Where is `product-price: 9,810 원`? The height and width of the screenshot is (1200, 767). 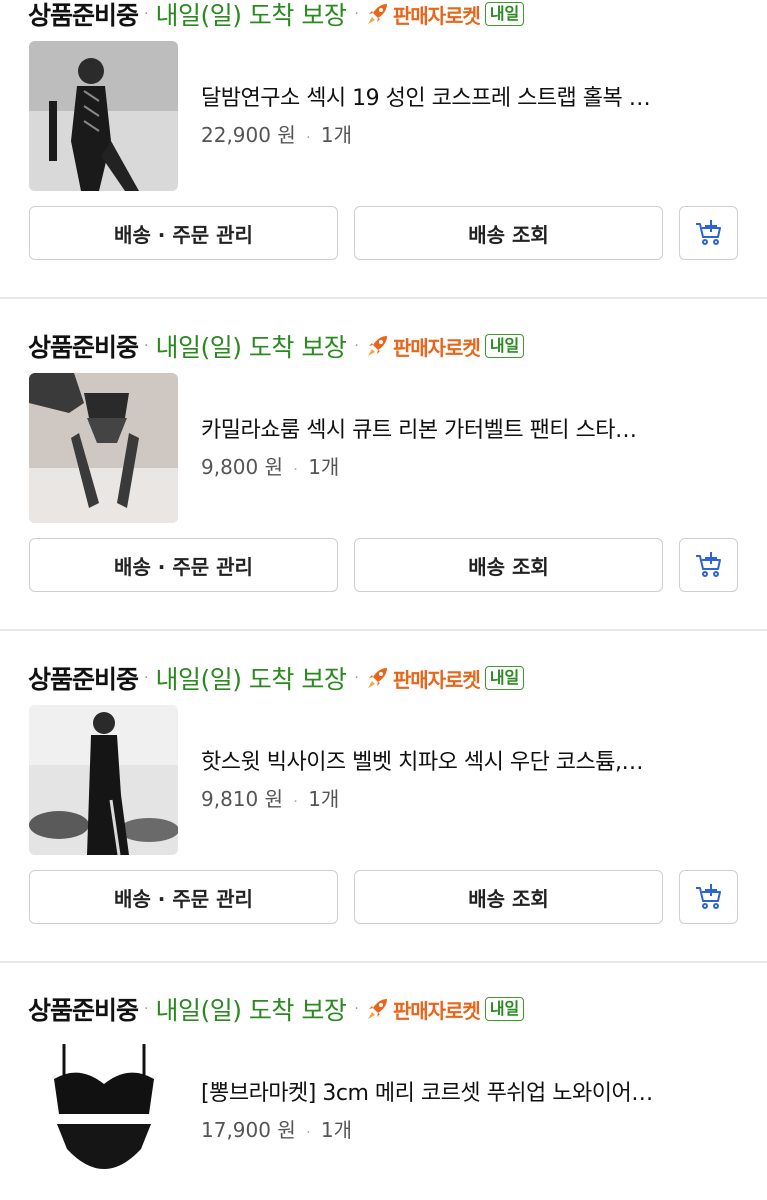 product-price: 9,810 원 is located at coordinates (242, 799).